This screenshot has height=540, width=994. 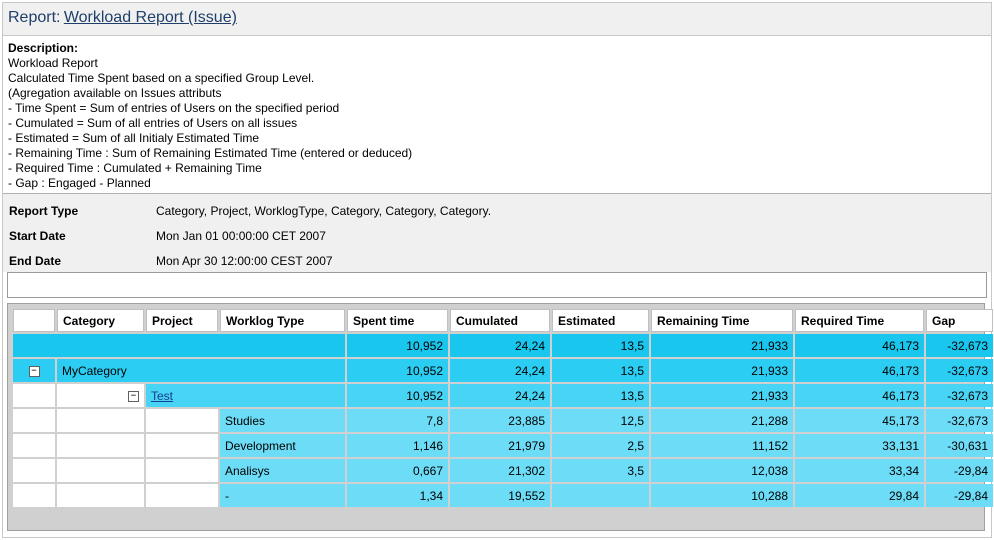 I want to click on worklog-row: - 1,34 19,552 10,288 29,84 -29,84, so click(x=503, y=495).